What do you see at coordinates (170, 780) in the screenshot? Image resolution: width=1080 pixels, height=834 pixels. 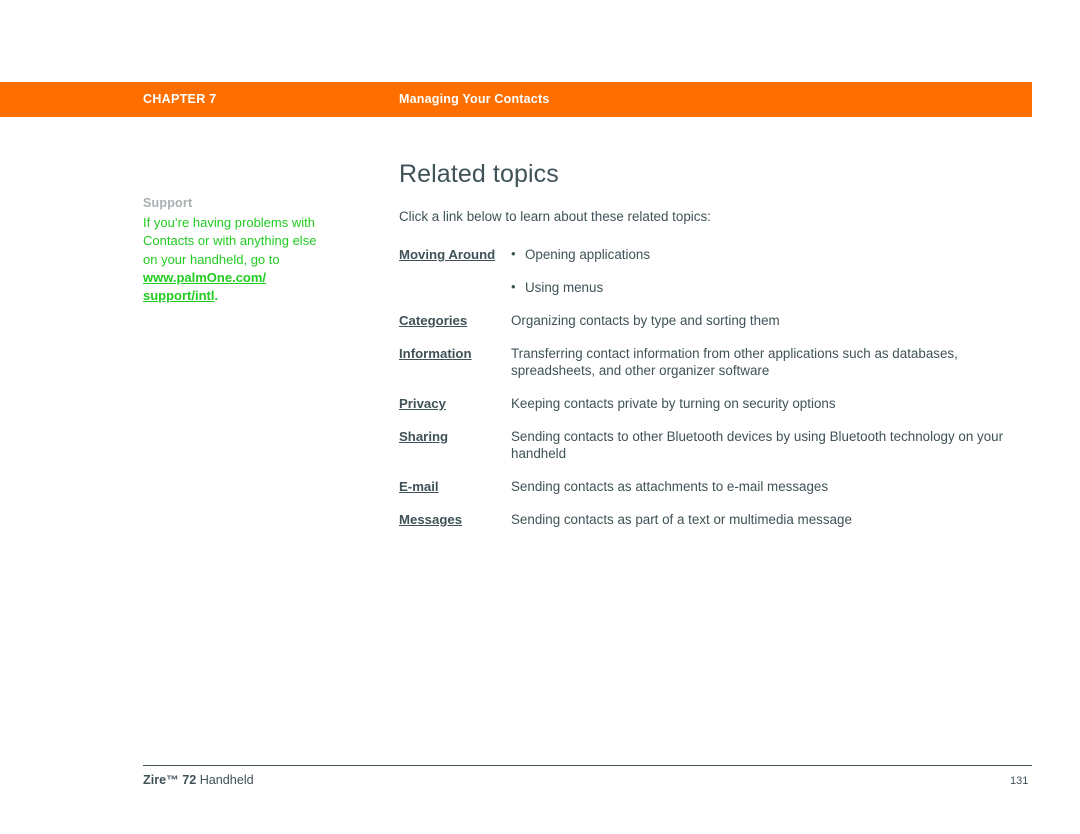 I see `footer-product-name: Zire™ 72` at bounding box center [170, 780].